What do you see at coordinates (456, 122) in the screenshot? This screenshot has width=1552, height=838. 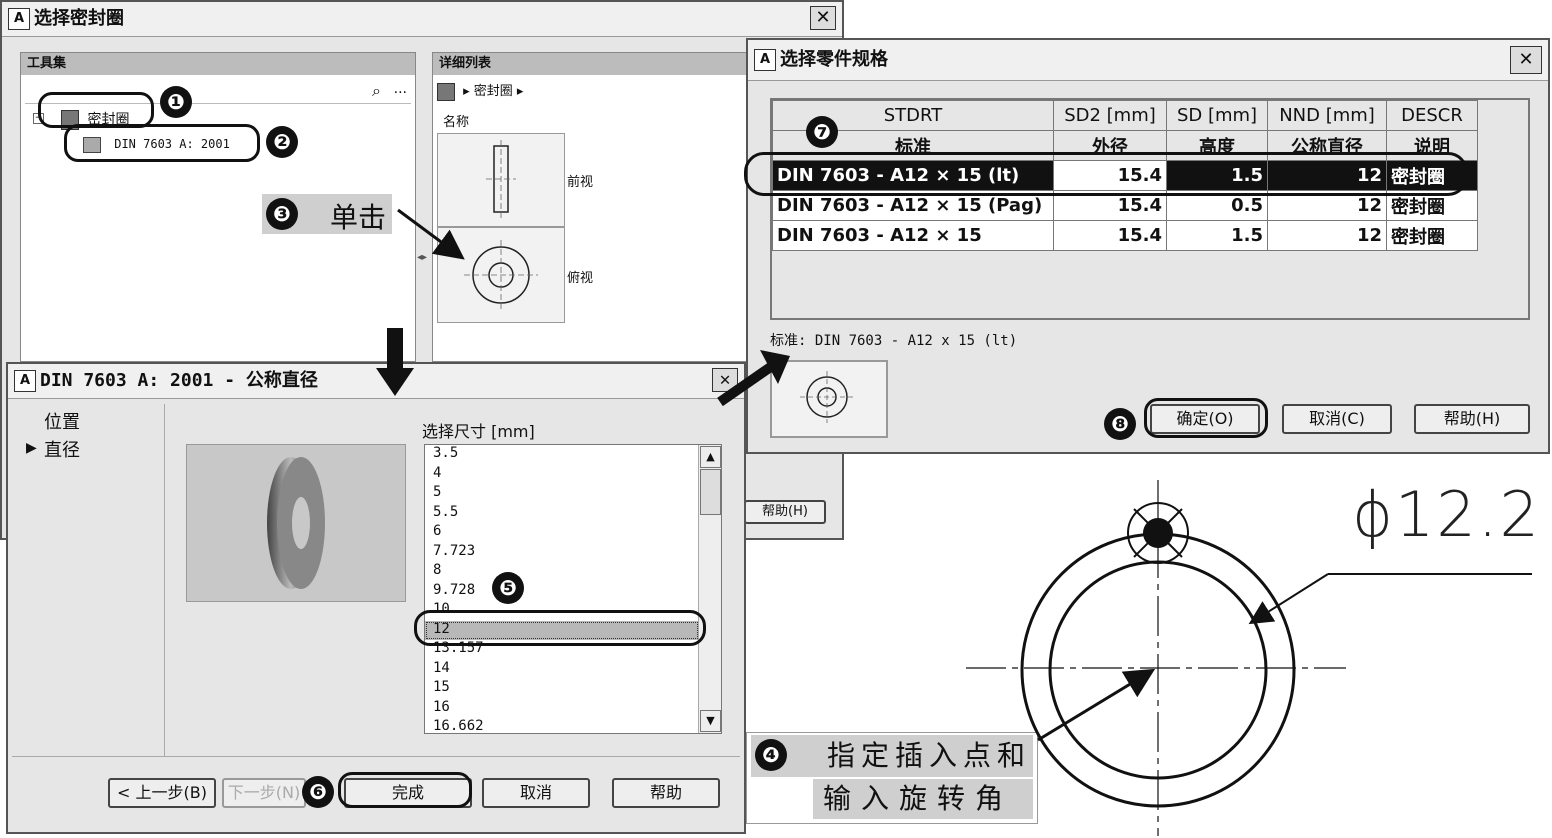 I see `name-column-header: 名称` at bounding box center [456, 122].